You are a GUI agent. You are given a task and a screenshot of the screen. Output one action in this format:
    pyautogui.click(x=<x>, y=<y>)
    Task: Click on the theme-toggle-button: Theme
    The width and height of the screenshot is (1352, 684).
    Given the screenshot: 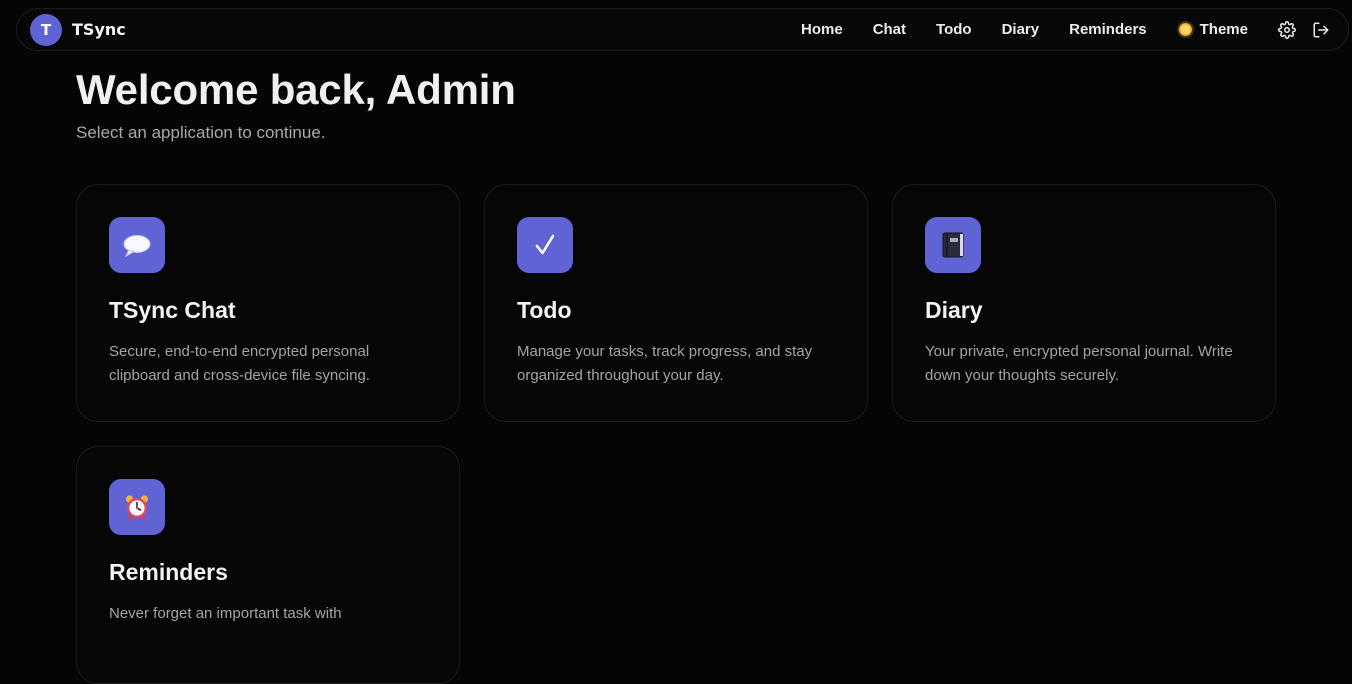 What is the action you would take?
    pyautogui.click(x=1213, y=29)
    